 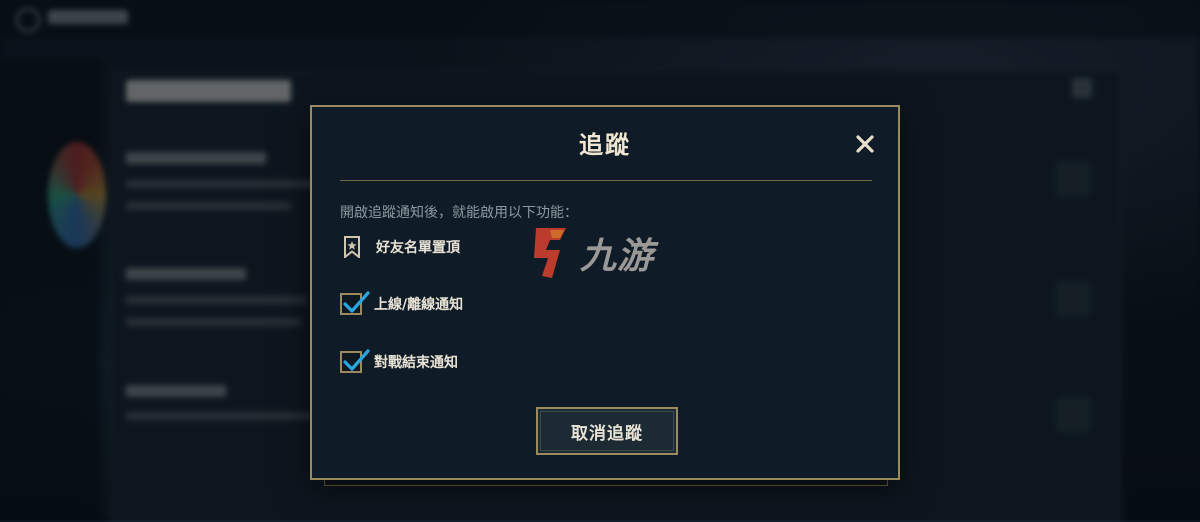 What do you see at coordinates (607, 433) in the screenshot?
I see `unfollow-button-label: 取消追蹤` at bounding box center [607, 433].